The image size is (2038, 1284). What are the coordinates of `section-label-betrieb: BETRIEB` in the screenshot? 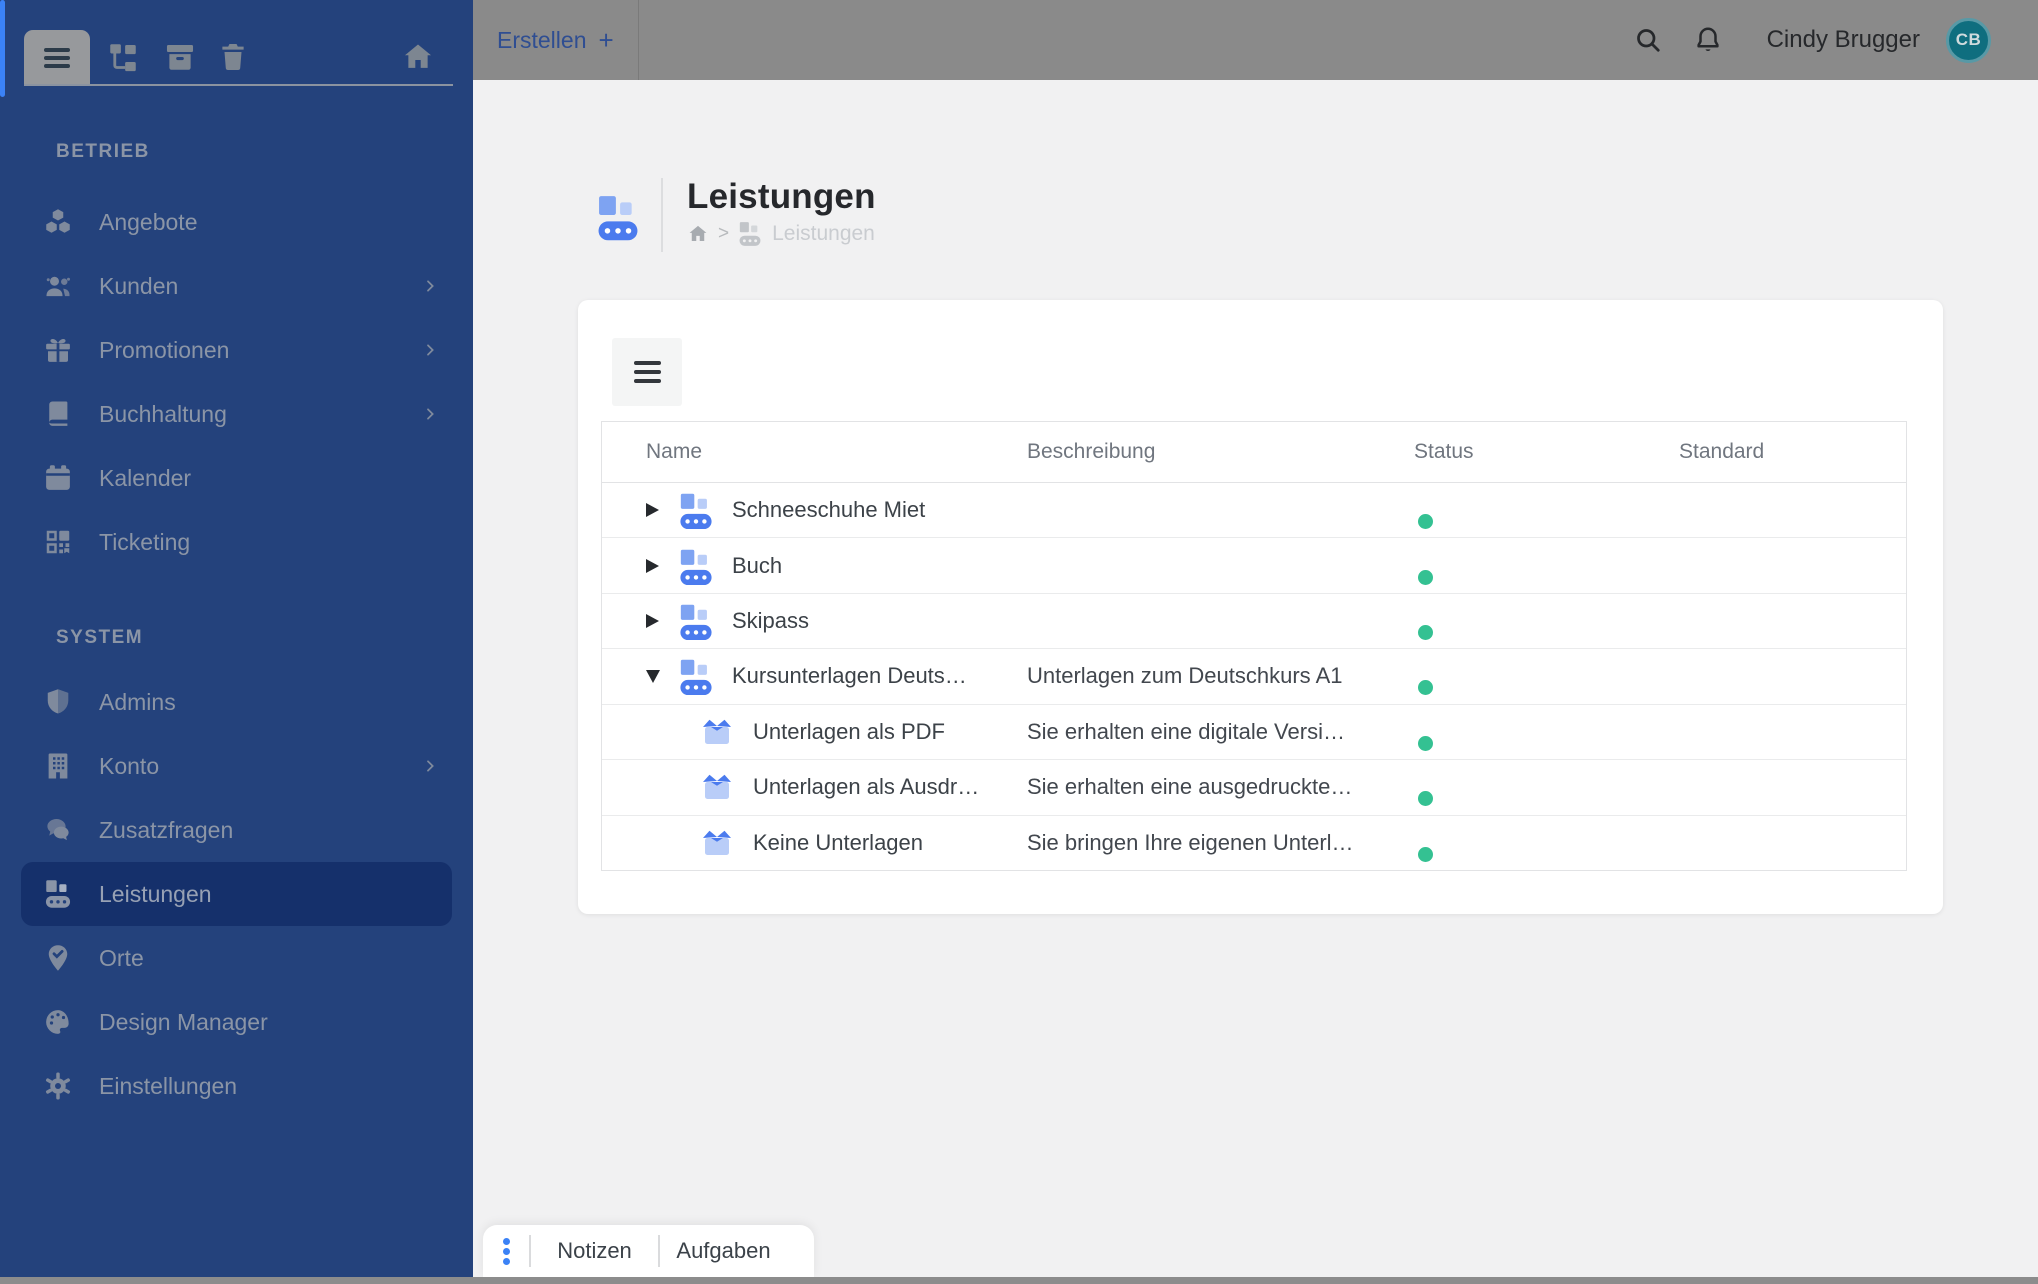 It's located at (103, 151).